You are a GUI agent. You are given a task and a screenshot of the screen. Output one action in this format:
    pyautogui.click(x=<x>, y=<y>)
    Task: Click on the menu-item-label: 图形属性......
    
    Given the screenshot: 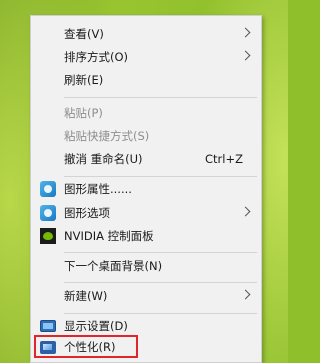 What is the action you would take?
    pyautogui.click(x=98, y=189)
    